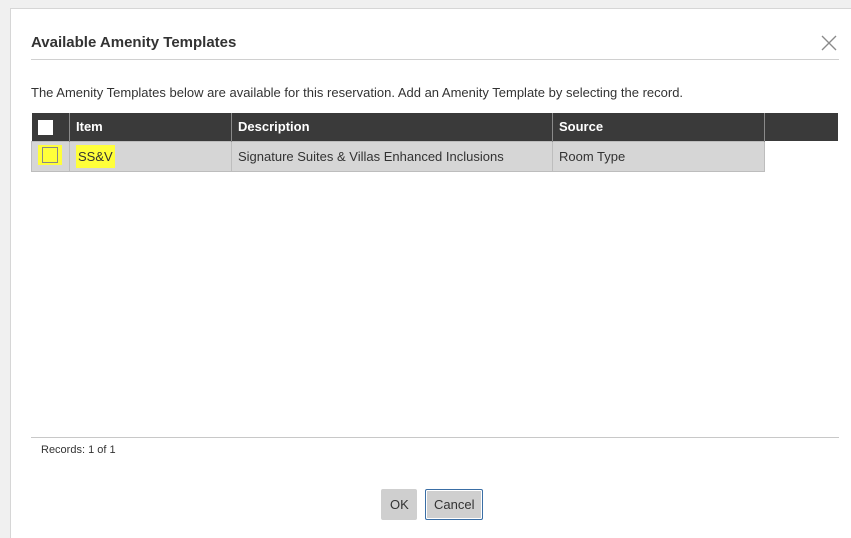 This screenshot has height=538, width=851. Describe the element at coordinates (435, 59) in the screenshot. I see `title-divider` at that location.